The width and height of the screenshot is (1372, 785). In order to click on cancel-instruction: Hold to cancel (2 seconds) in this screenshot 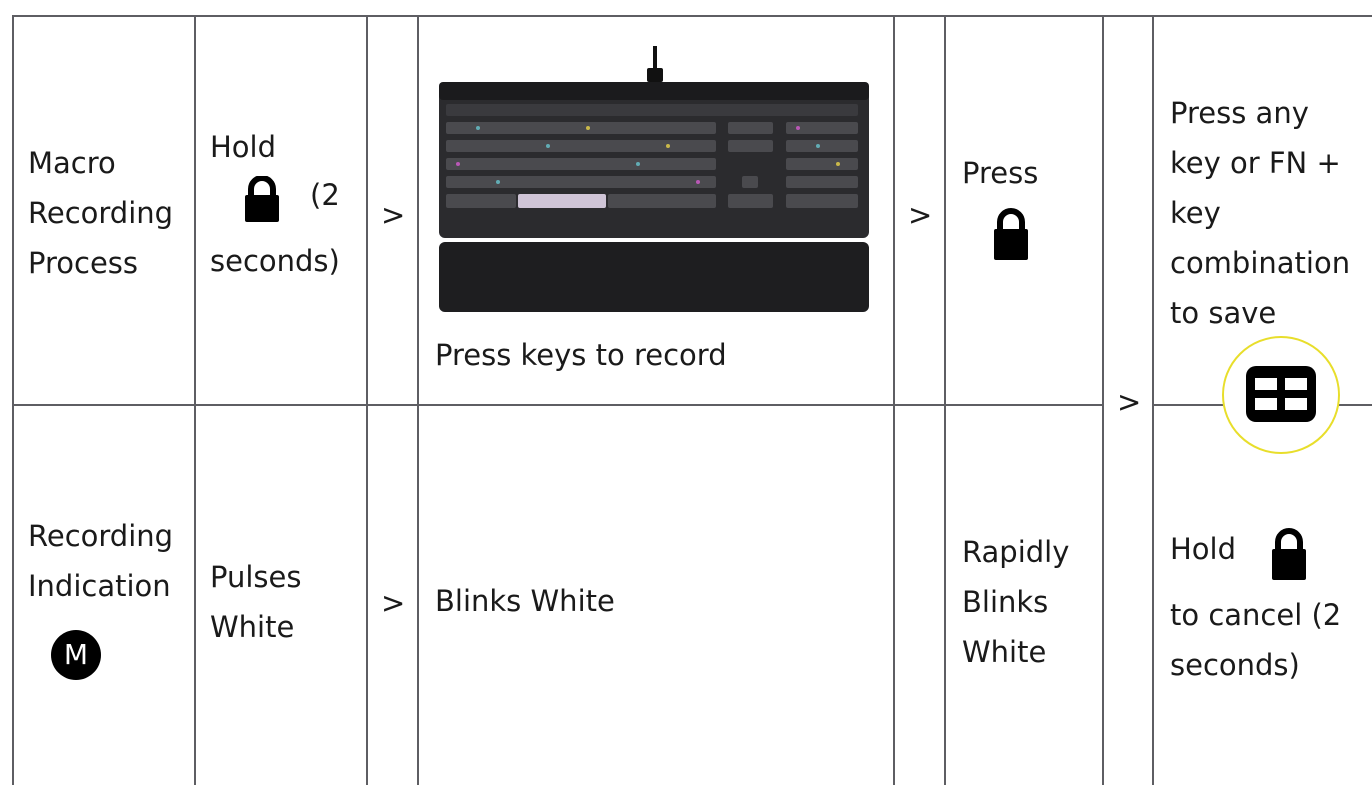, I will do `click(1270, 607)`.